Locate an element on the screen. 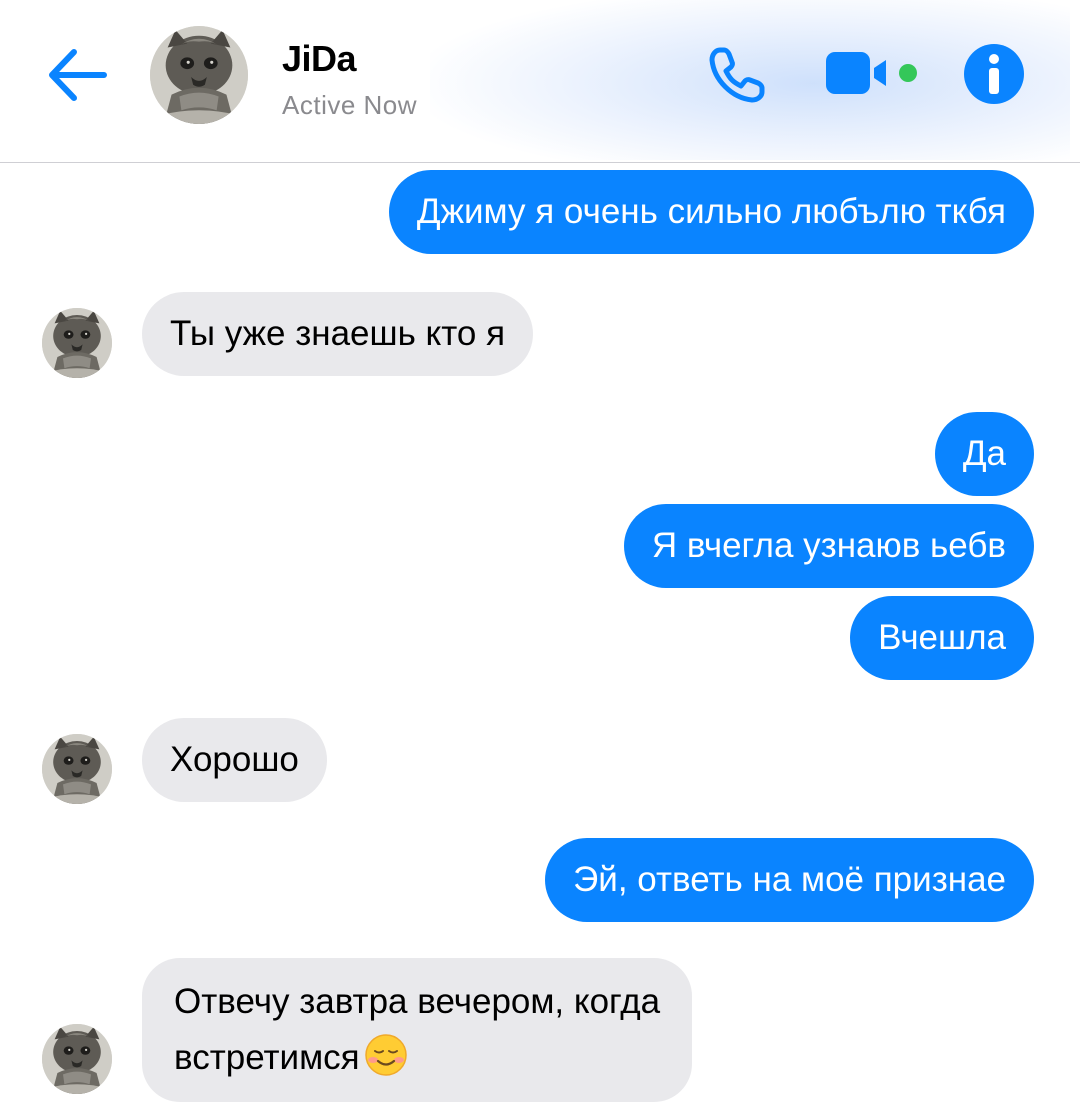 This screenshot has height=1116, width=1080. message-incoming: Ты уже знаешь кто я is located at coordinates (338, 334).